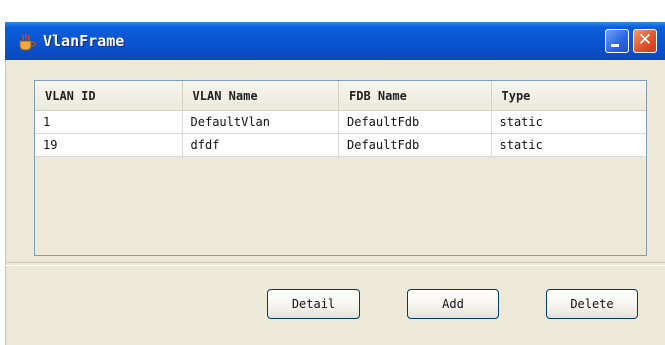  What do you see at coordinates (453, 304) in the screenshot?
I see `add-button: Add` at bounding box center [453, 304].